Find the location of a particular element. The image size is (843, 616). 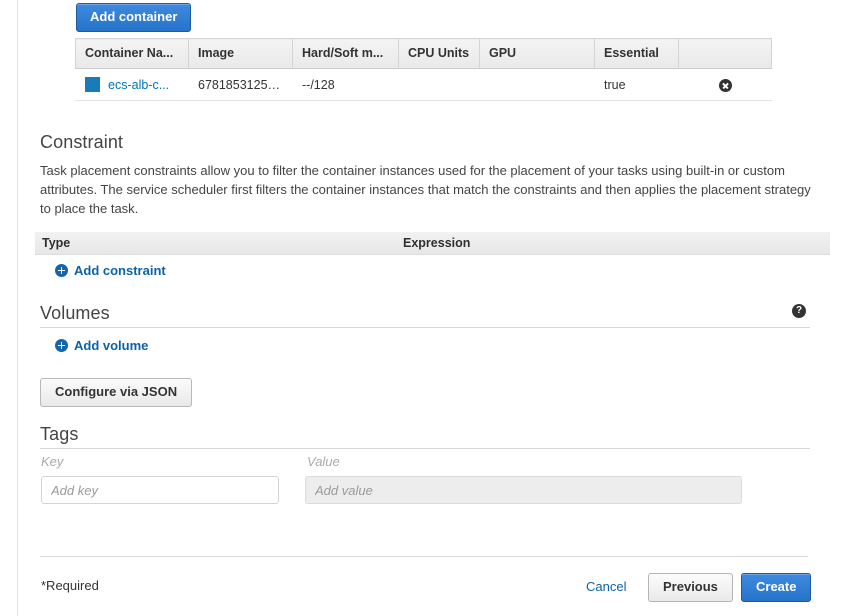

create-button: Create is located at coordinates (776, 587).